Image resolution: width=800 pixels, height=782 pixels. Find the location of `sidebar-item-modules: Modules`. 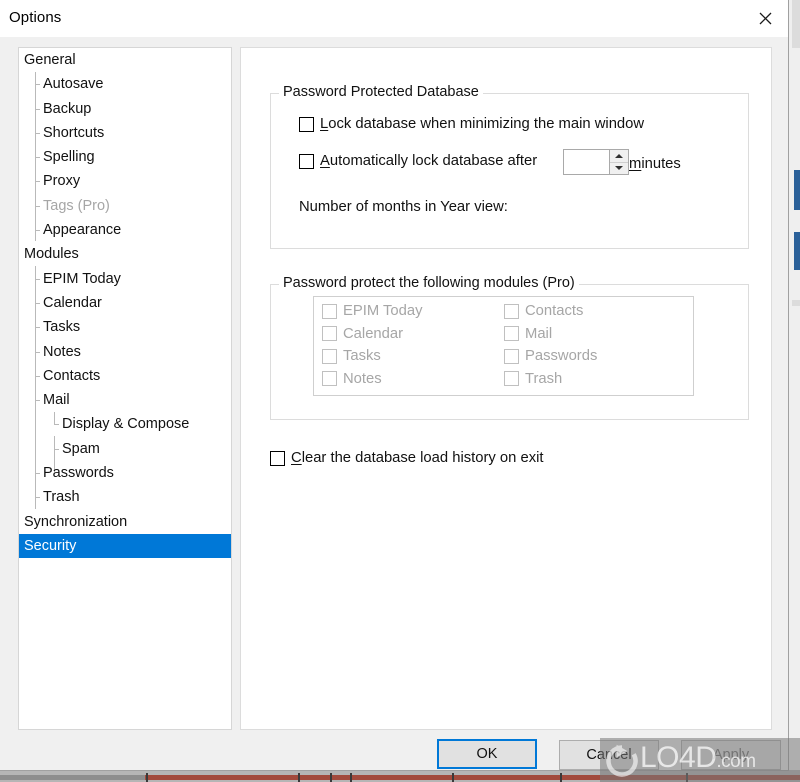

sidebar-item-modules: Modules is located at coordinates (125, 254).